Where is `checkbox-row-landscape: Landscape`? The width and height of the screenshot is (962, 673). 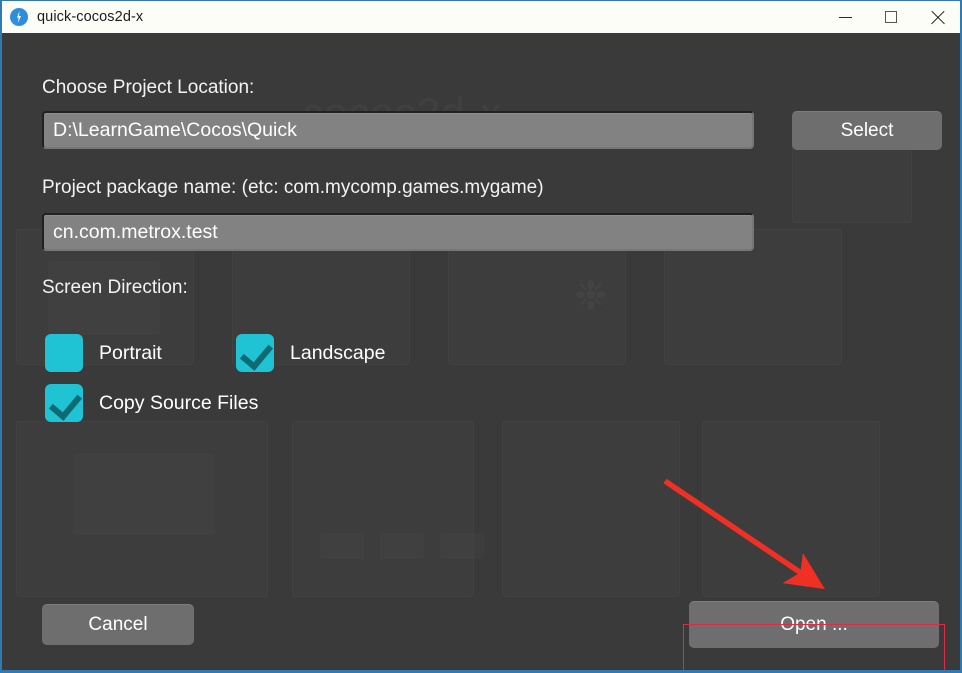 checkbox-row-landscape: Landscape is located at coordinates (310, 353).